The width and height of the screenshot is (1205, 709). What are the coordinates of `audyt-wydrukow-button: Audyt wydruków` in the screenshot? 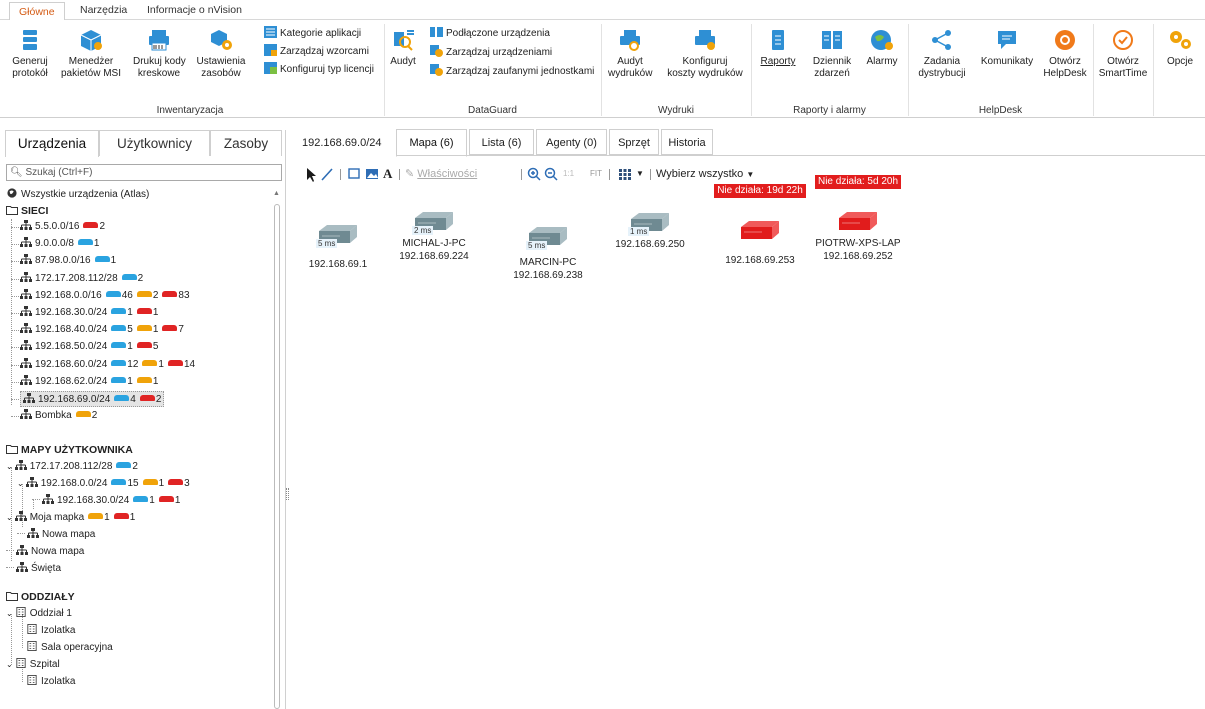 It's located at (630, 54).